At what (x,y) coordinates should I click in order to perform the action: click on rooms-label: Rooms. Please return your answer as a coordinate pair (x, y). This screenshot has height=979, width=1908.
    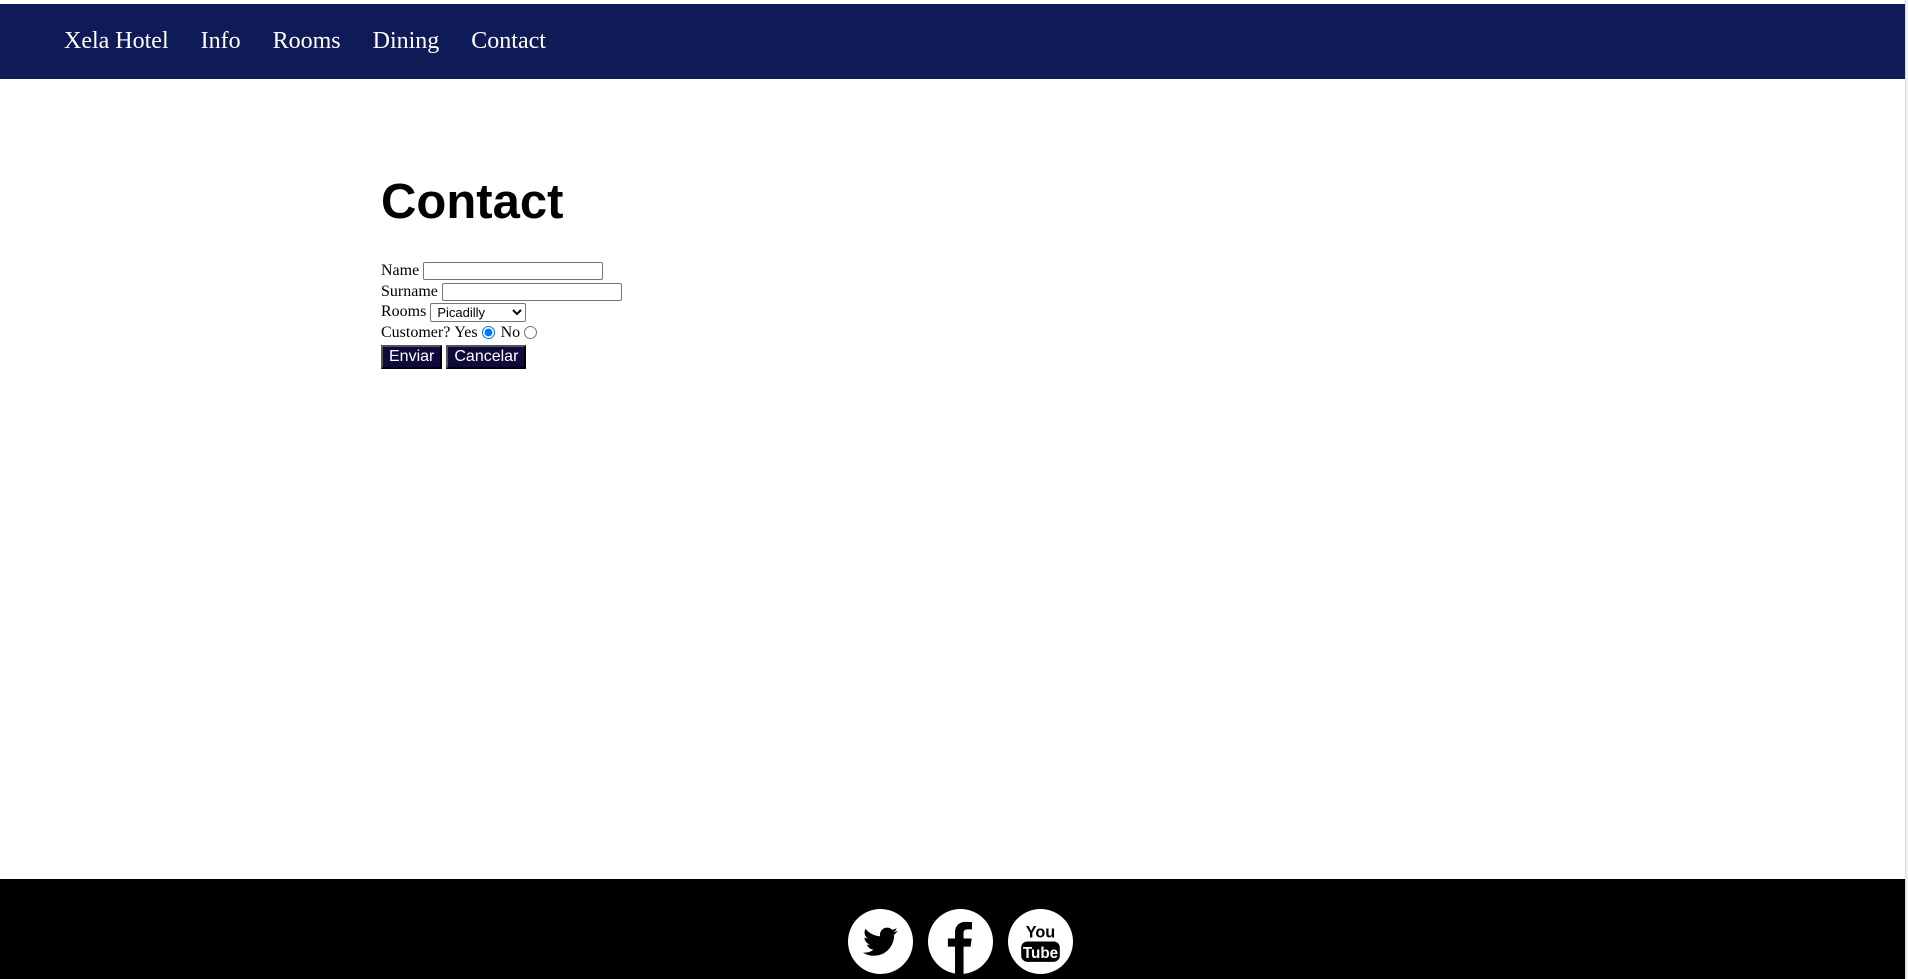
    Looking at the image, I should click on (404, 312).